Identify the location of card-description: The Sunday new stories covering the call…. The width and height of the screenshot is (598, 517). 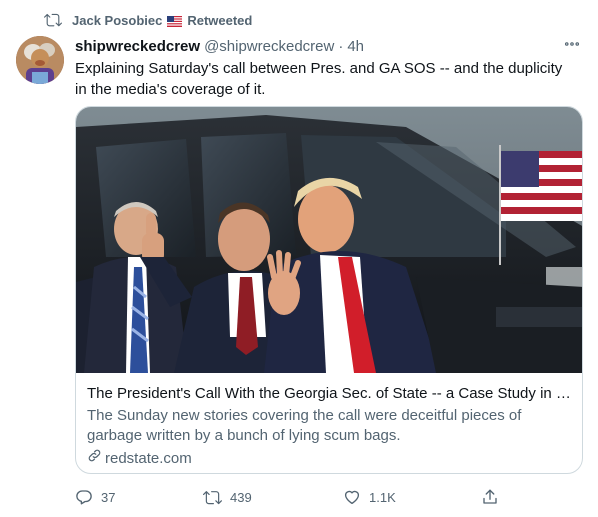
(304, 425).